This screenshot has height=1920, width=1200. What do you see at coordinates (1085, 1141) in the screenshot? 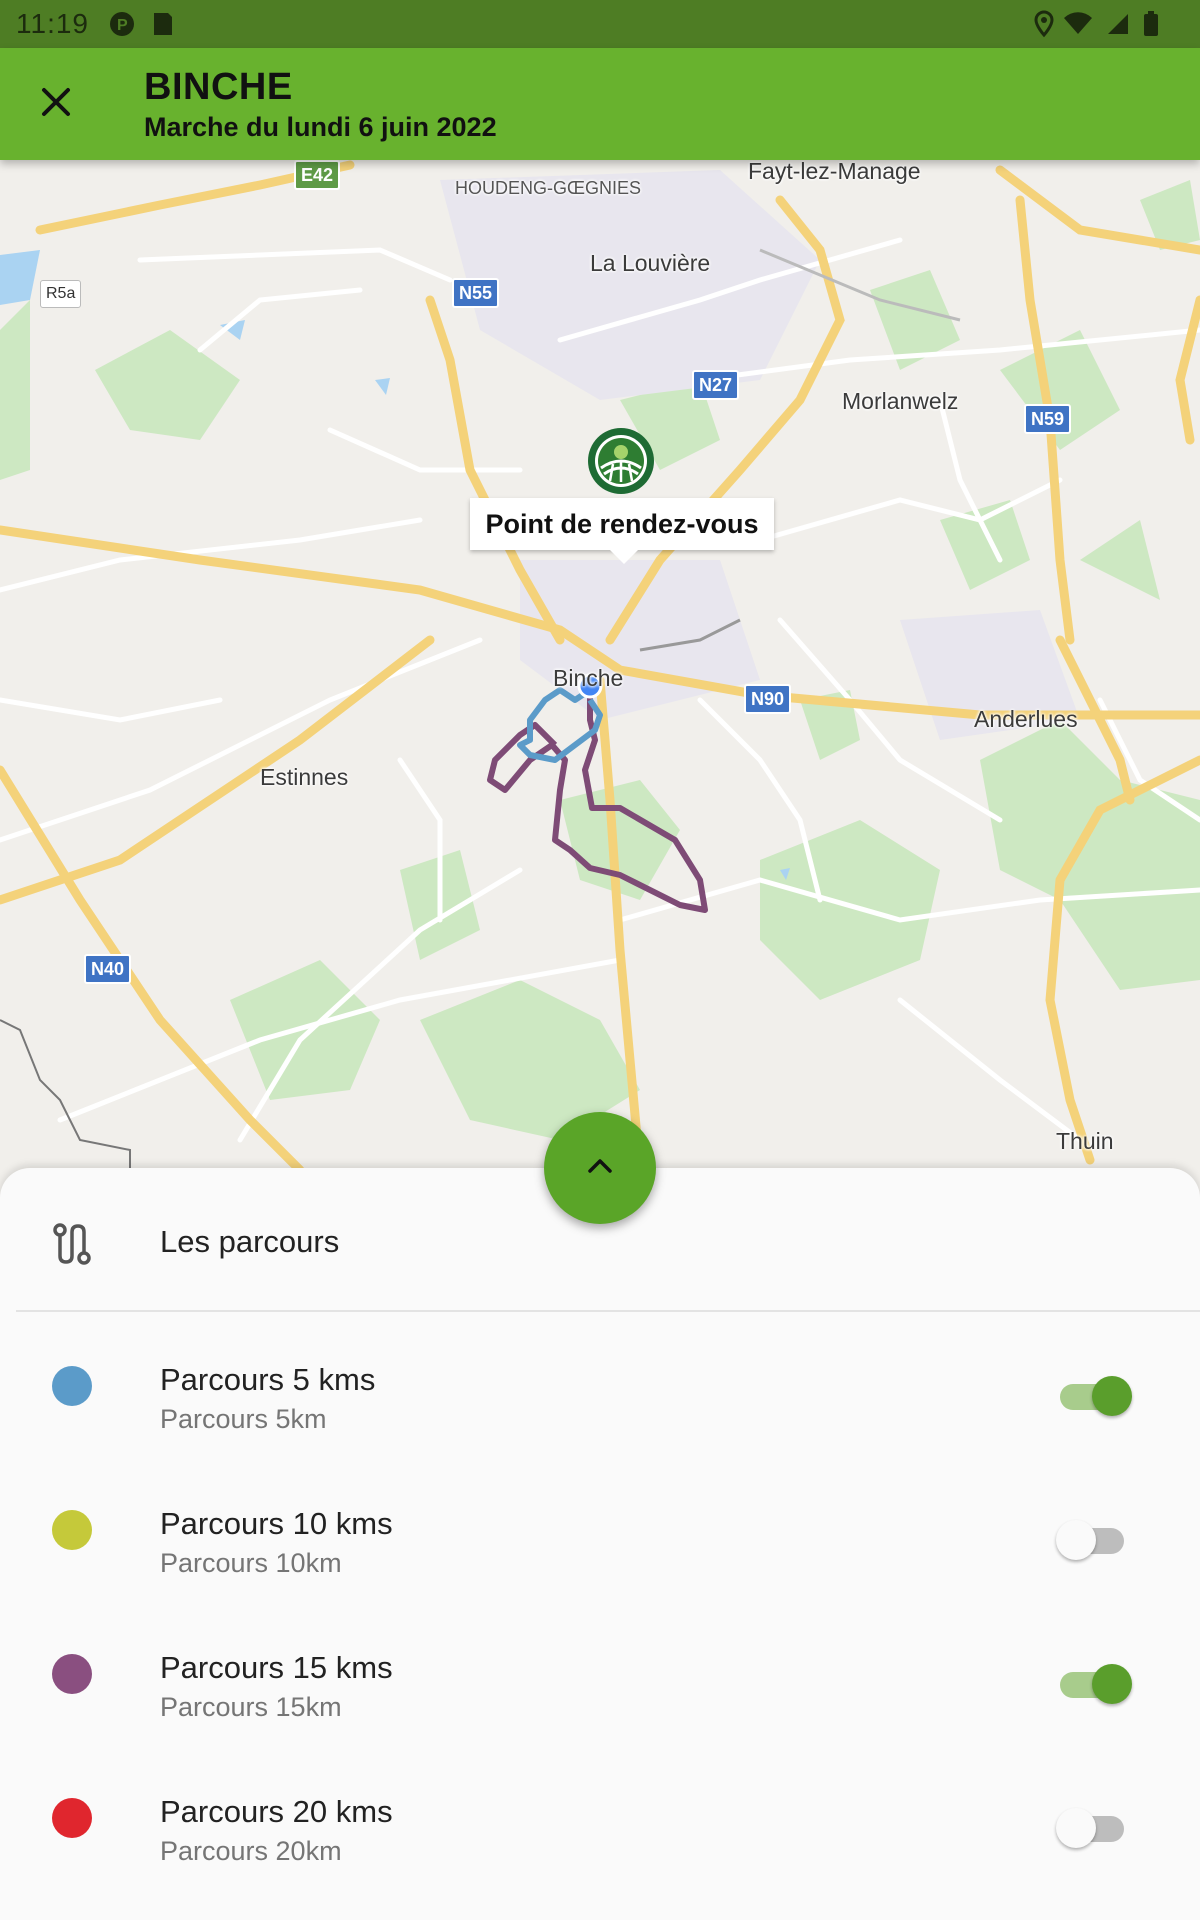
I see `map-label-thuin: Thuin` at bounding box center [1085, 1141].